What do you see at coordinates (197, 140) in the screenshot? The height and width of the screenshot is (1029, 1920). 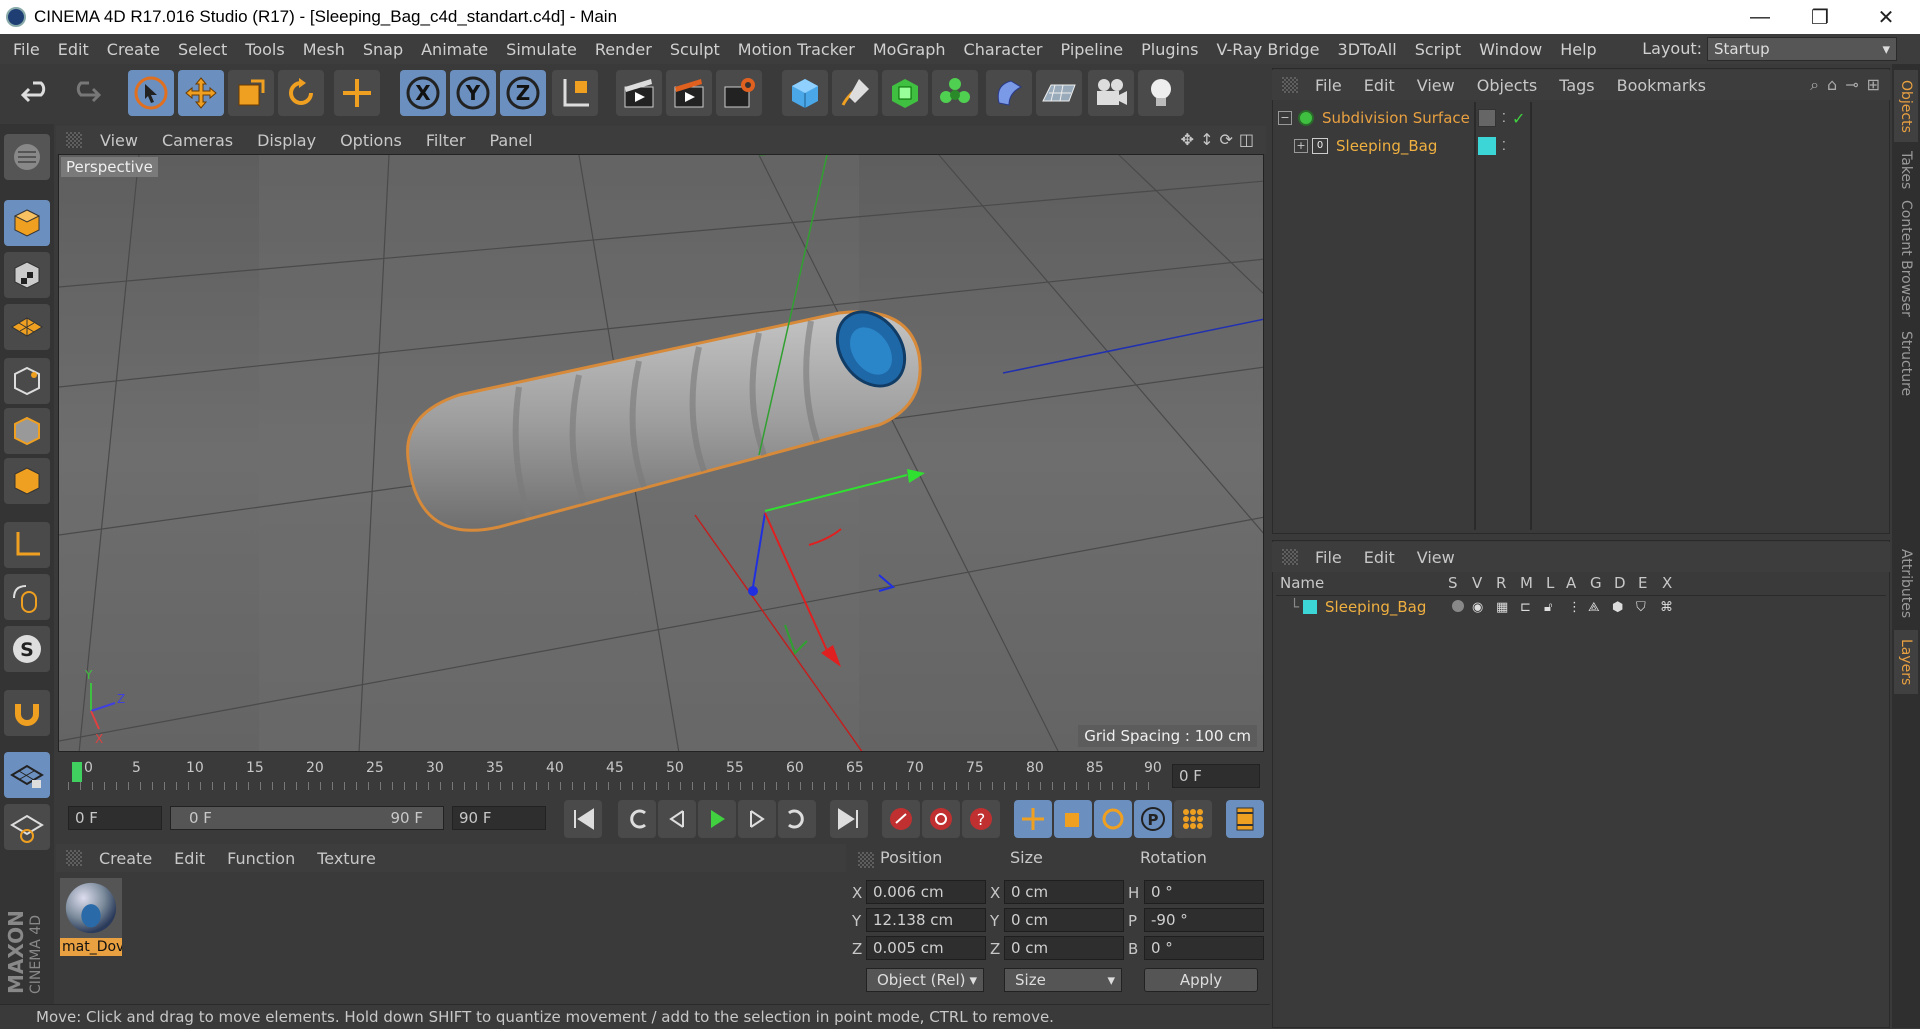 I see `viewport-menu-cameras: Cameras` at bounding box center [197, 140].